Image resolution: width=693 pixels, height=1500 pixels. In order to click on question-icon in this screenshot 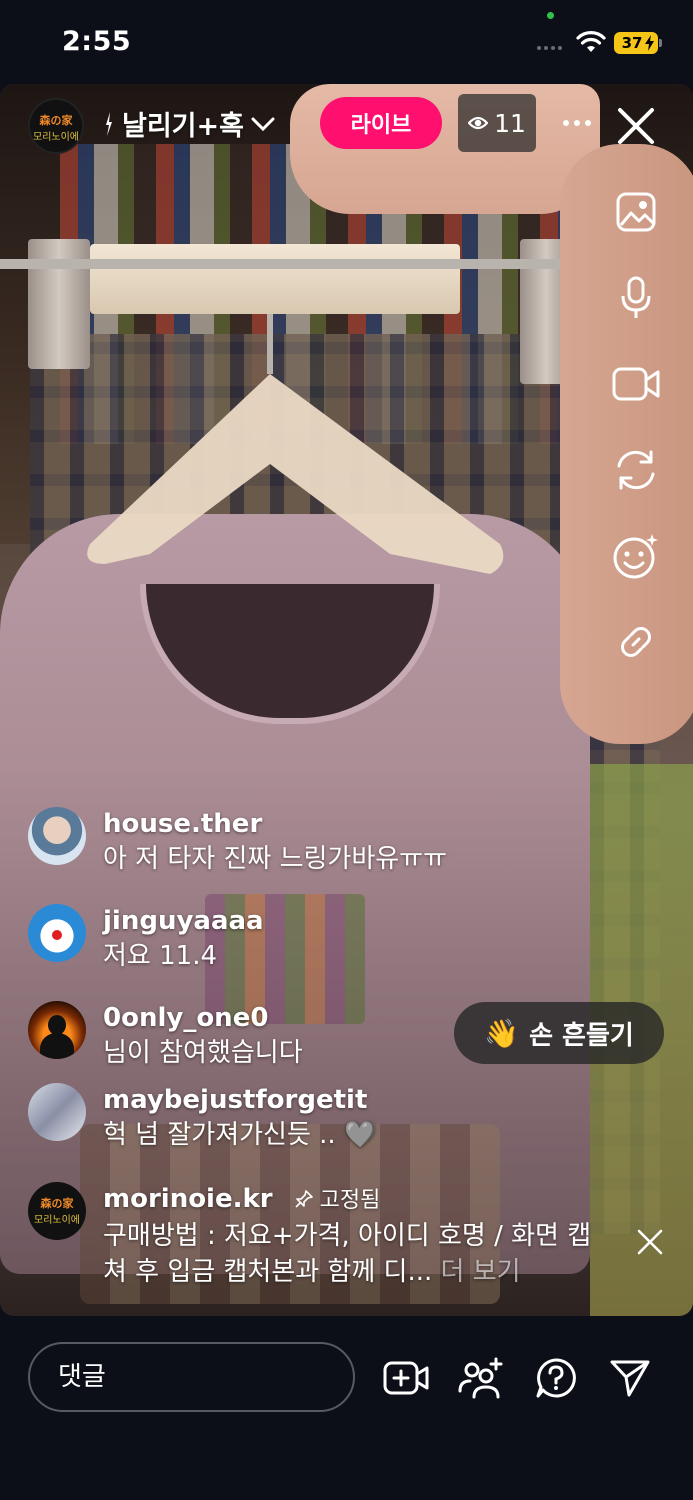, I will do `click(556, 1378)`.